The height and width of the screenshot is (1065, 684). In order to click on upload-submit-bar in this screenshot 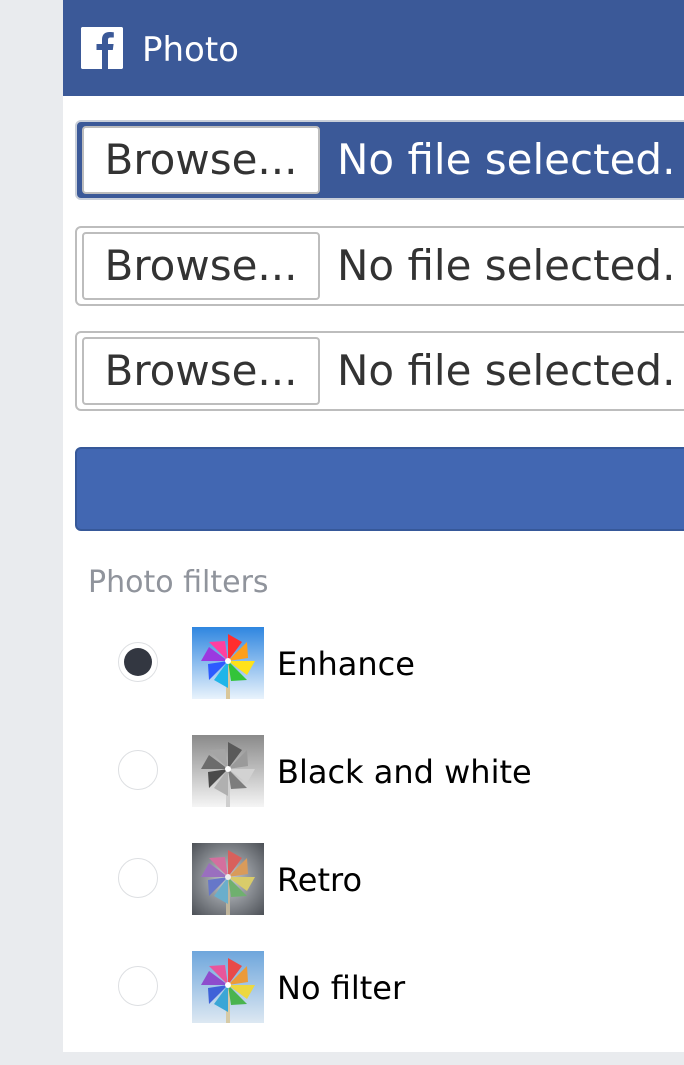, I will do `click(379, 489)`.